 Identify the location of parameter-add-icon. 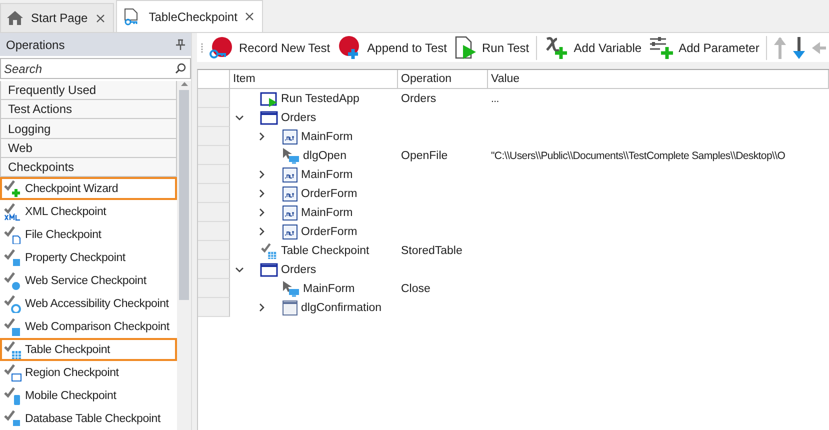
(661, 48).